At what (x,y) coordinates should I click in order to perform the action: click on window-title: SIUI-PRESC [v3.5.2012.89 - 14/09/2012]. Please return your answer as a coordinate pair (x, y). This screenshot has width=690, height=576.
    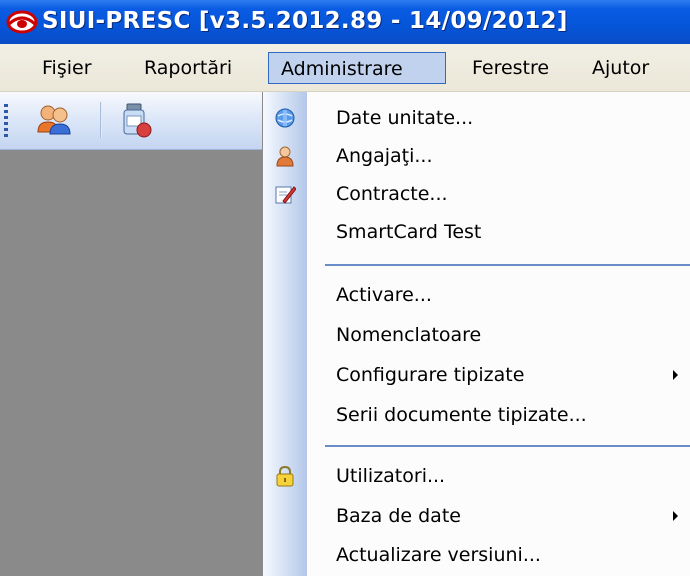
    Looking at the image, I should click on (305, 21).